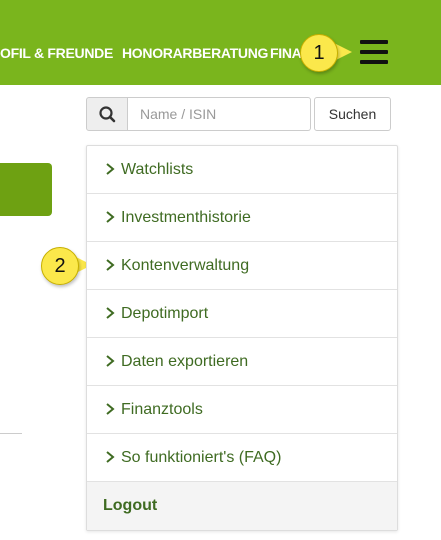 Image resolution: width=441 pixels, height=540 pixels. Describe the element at coordinates (26, 189) in the screenshot. I see `green-action-block` at that location.